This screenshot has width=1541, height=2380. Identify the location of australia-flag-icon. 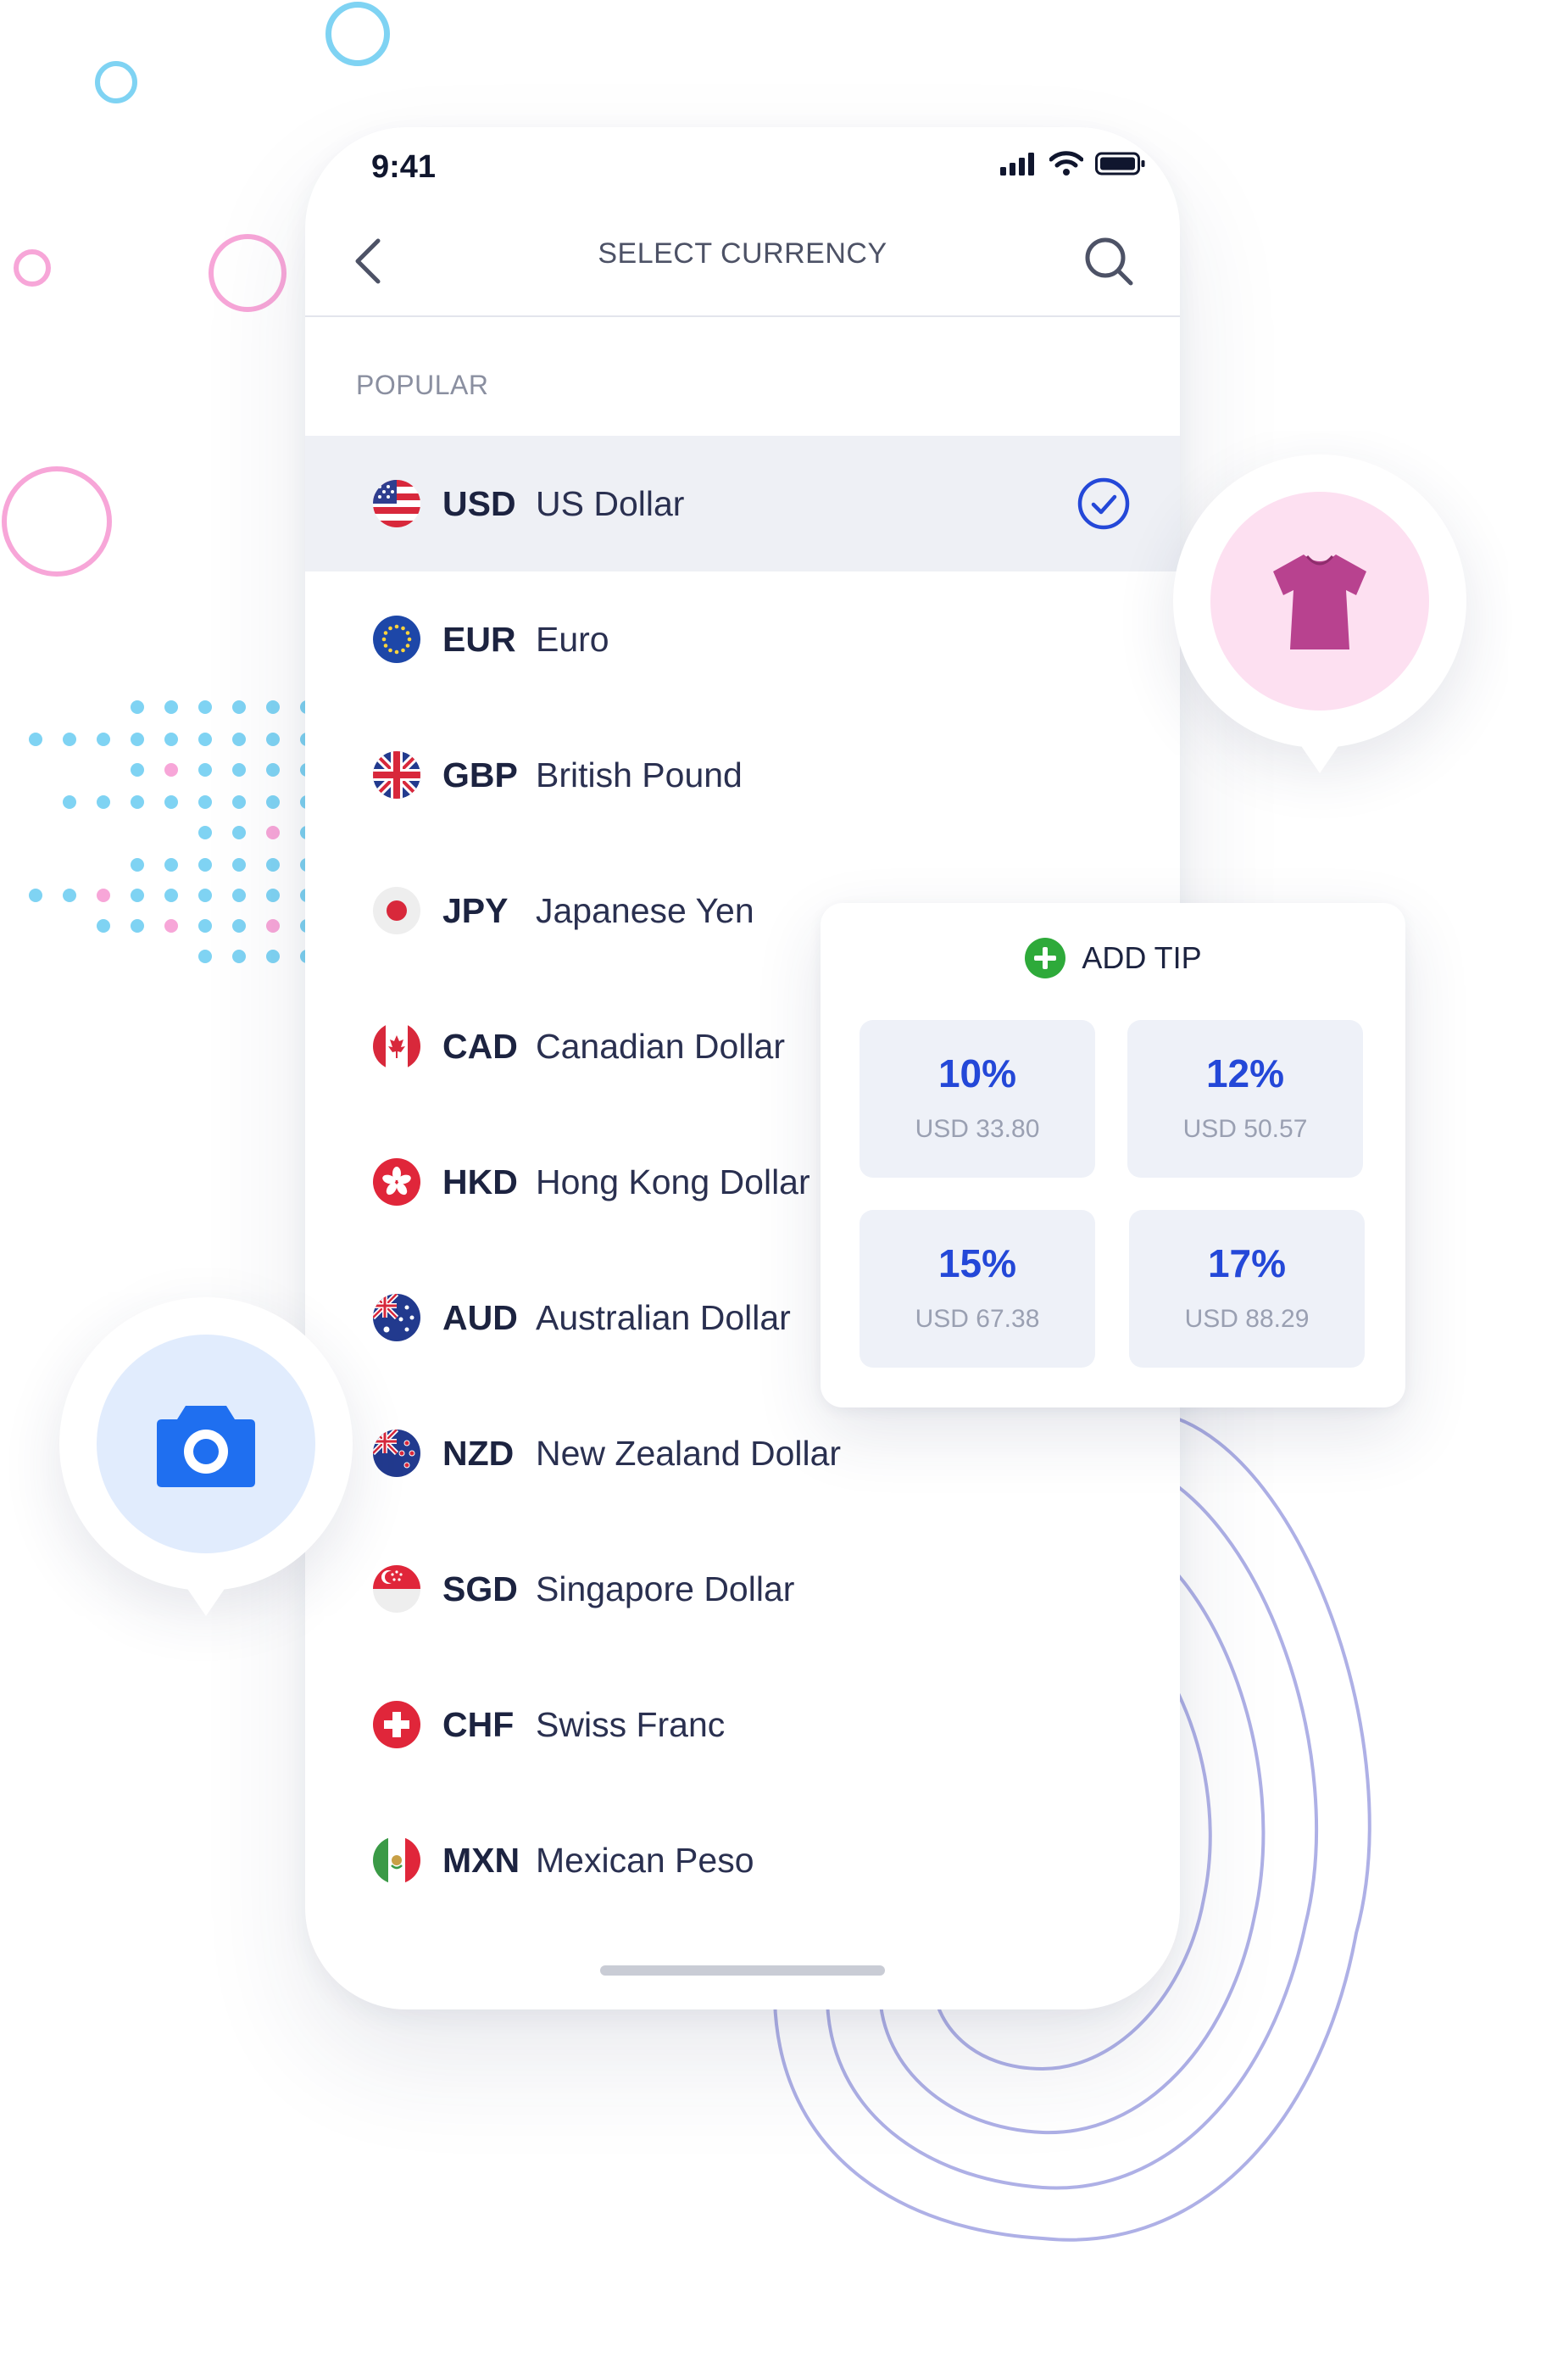
(396, 1317).